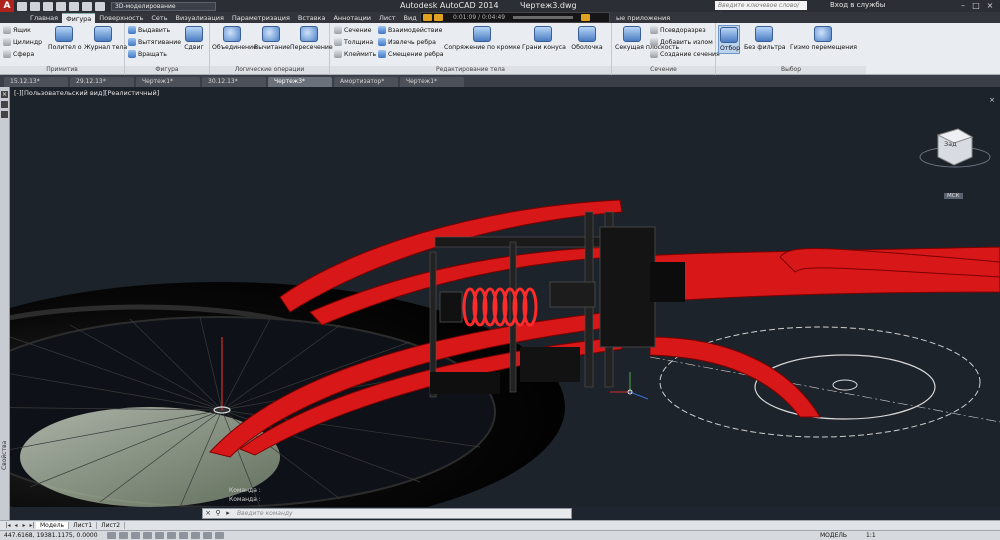 Image resolution: width=1000 pixels, height=540 pixels. Describe the element at coordinates (17, 30) in the screenshot. I see `box-button: Ящик` at that location.